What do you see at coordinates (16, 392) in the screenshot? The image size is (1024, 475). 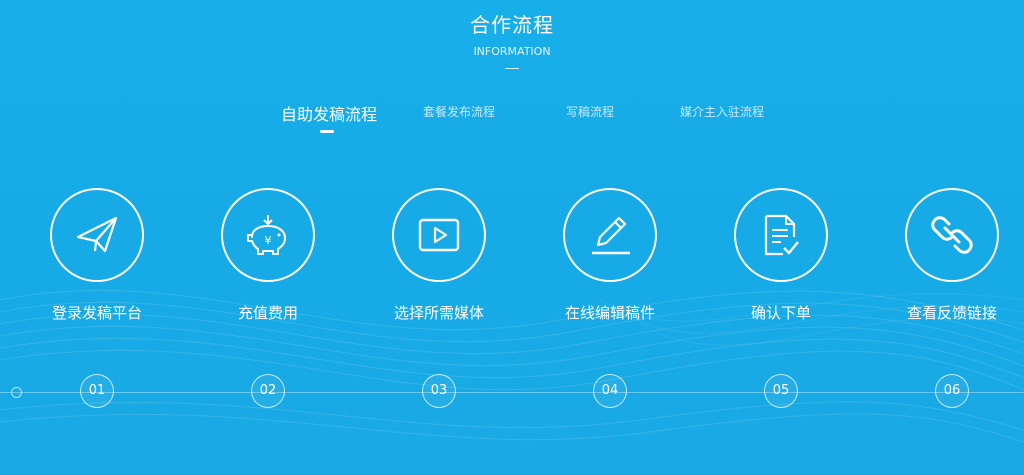 I see `timeline-start-dot` at bounding box center [16, 392].